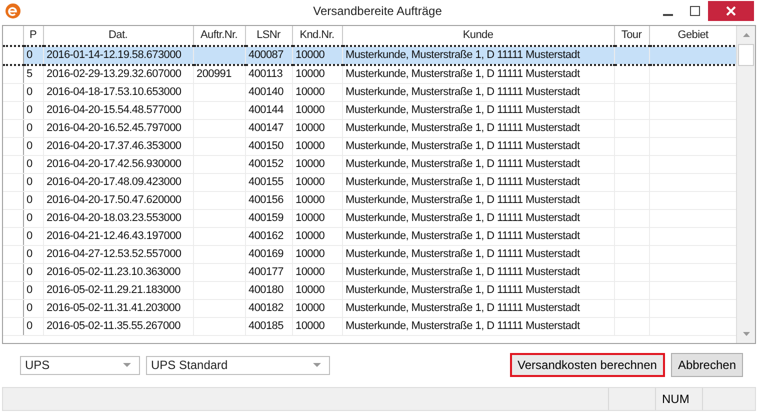 The height and width of the screenshot is (414, 759). What do you see at coordinates (268, 200) in the screenshot?
I see `table-cell: 400156` at bounding box center [268, 200].